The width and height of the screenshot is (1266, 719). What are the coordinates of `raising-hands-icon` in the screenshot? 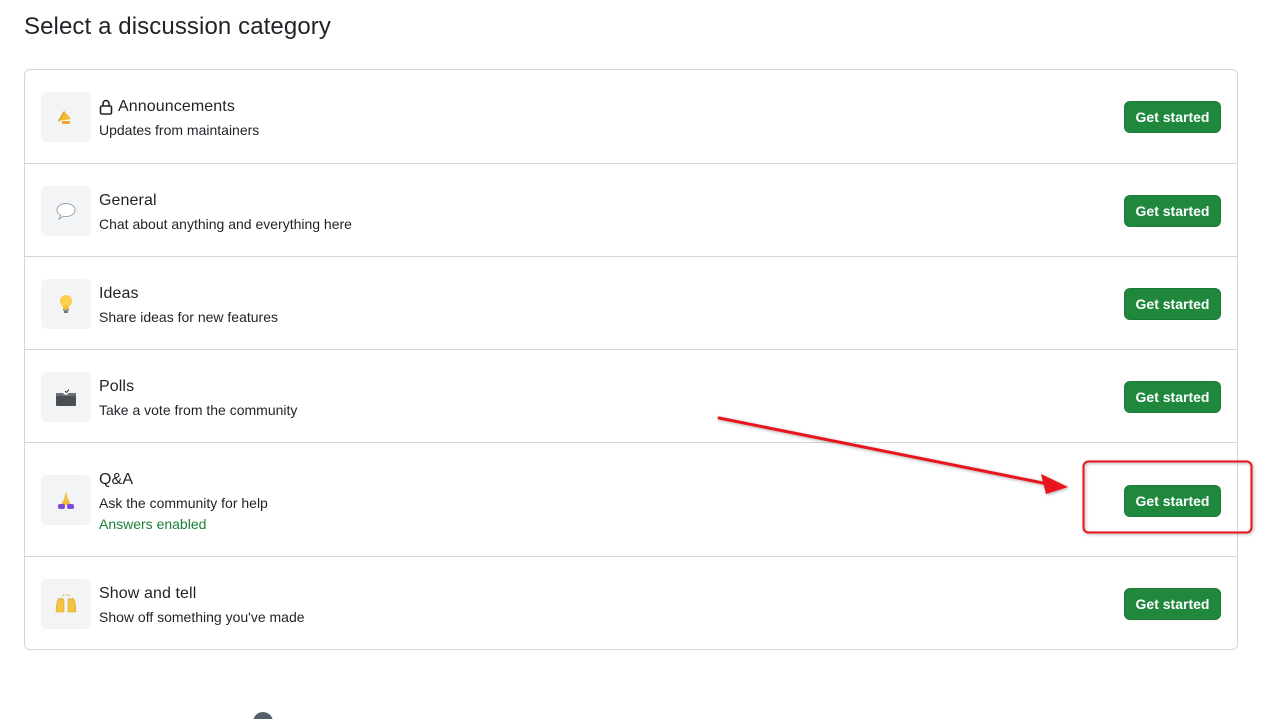 It's located at (66, 604).